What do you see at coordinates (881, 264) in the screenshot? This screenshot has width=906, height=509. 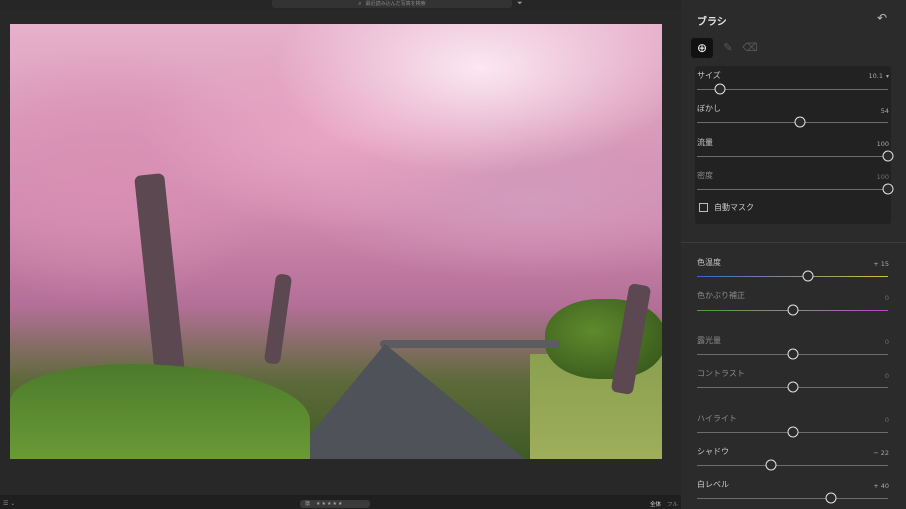 I see `temp-value: + 15` at bounding box center [881, 264].